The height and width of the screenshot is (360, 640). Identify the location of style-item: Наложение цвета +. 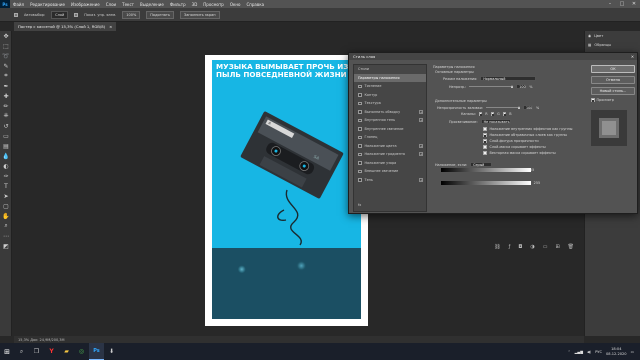
(390, 146).